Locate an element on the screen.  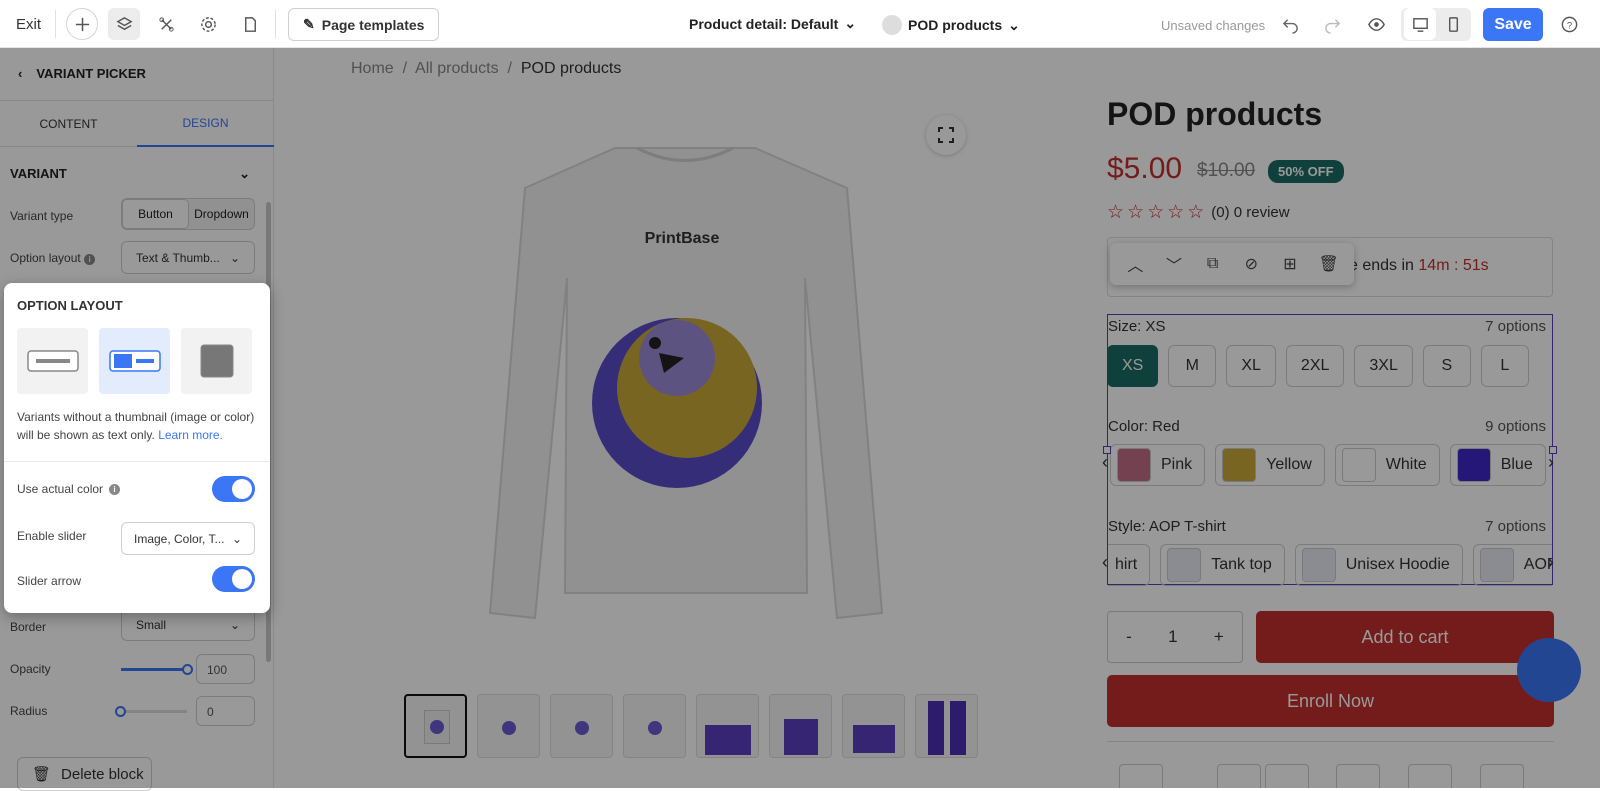
unsaved-status: Unsaved changes is located at coordinates (1213, 25).